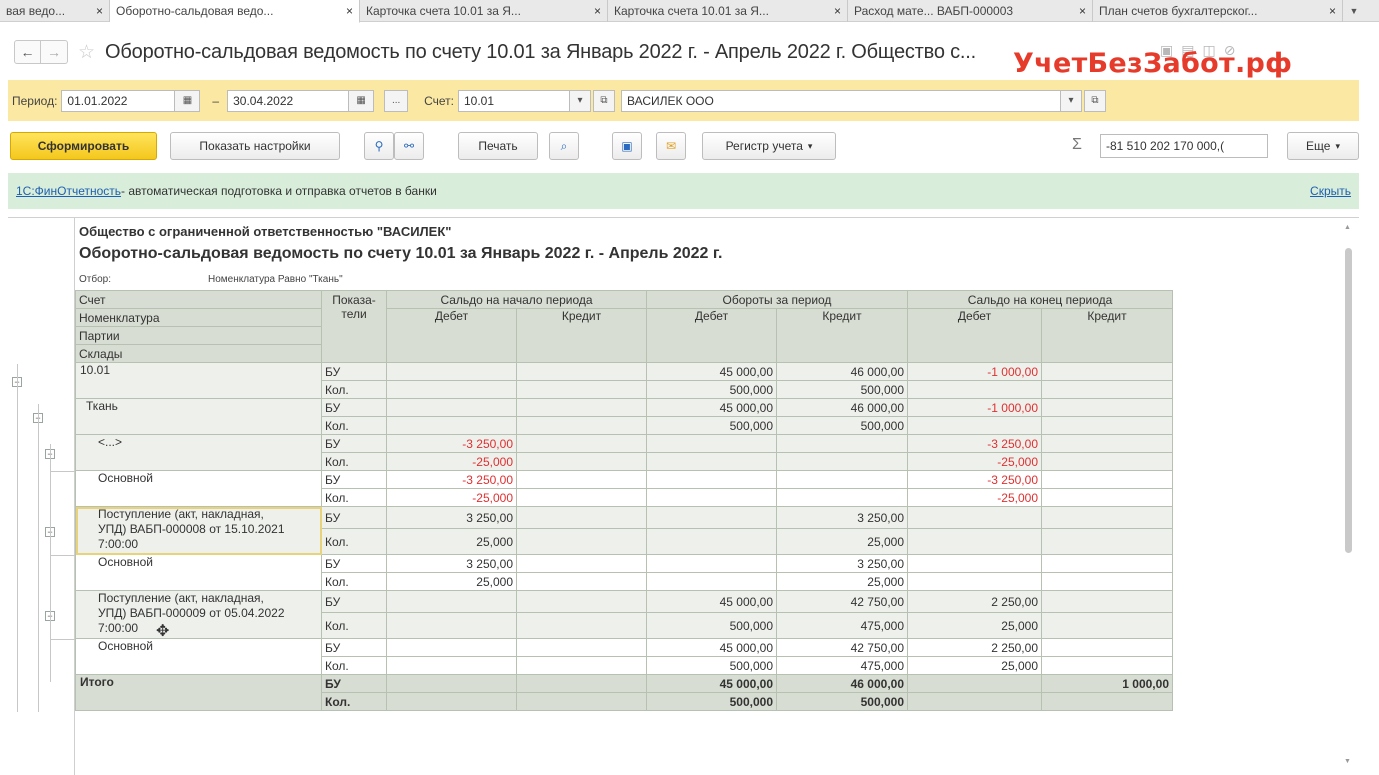  Describe the element at coordinates (711, 683) in the screenshot. I see `total-value: 45 000,00` at that location.